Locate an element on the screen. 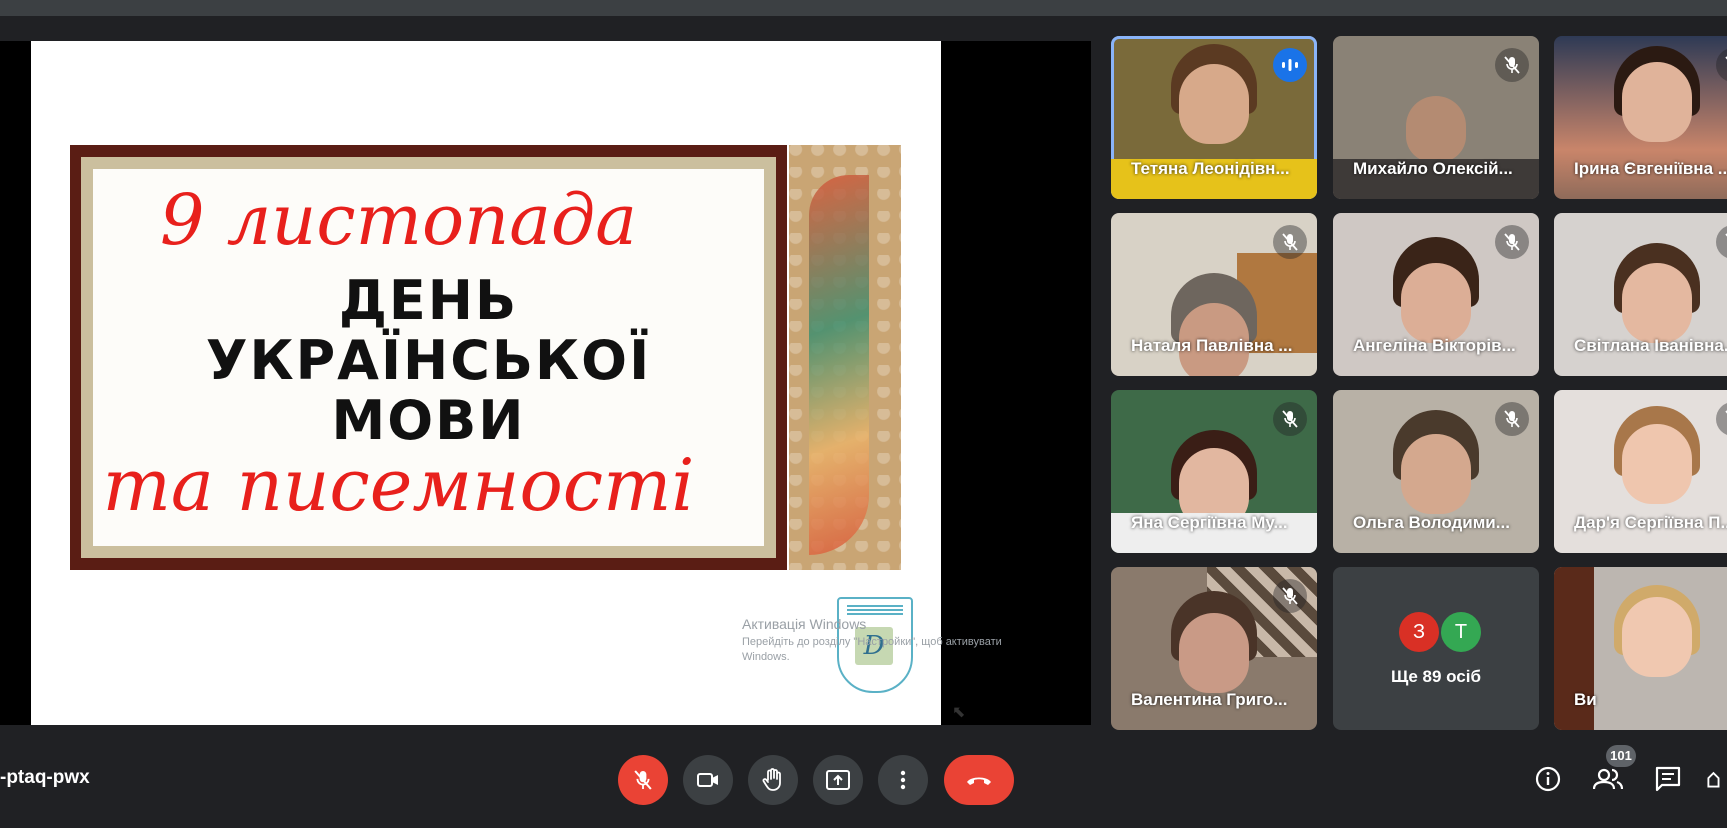 Image resolution: width=1727 pixels, height=835 pixels. slide-title-line-2: УКРАЇНСЬКОЇ is located at coordinates (428, 360).